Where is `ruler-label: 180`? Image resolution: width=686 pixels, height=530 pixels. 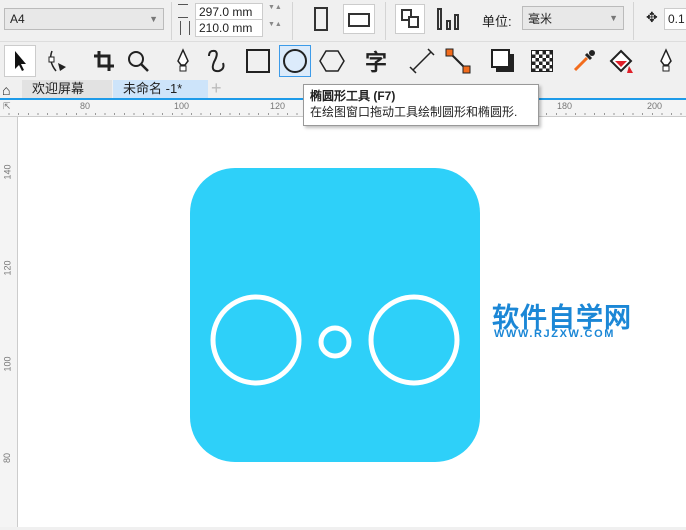
ruler-label: 180 is located at coordinates (565, 106).